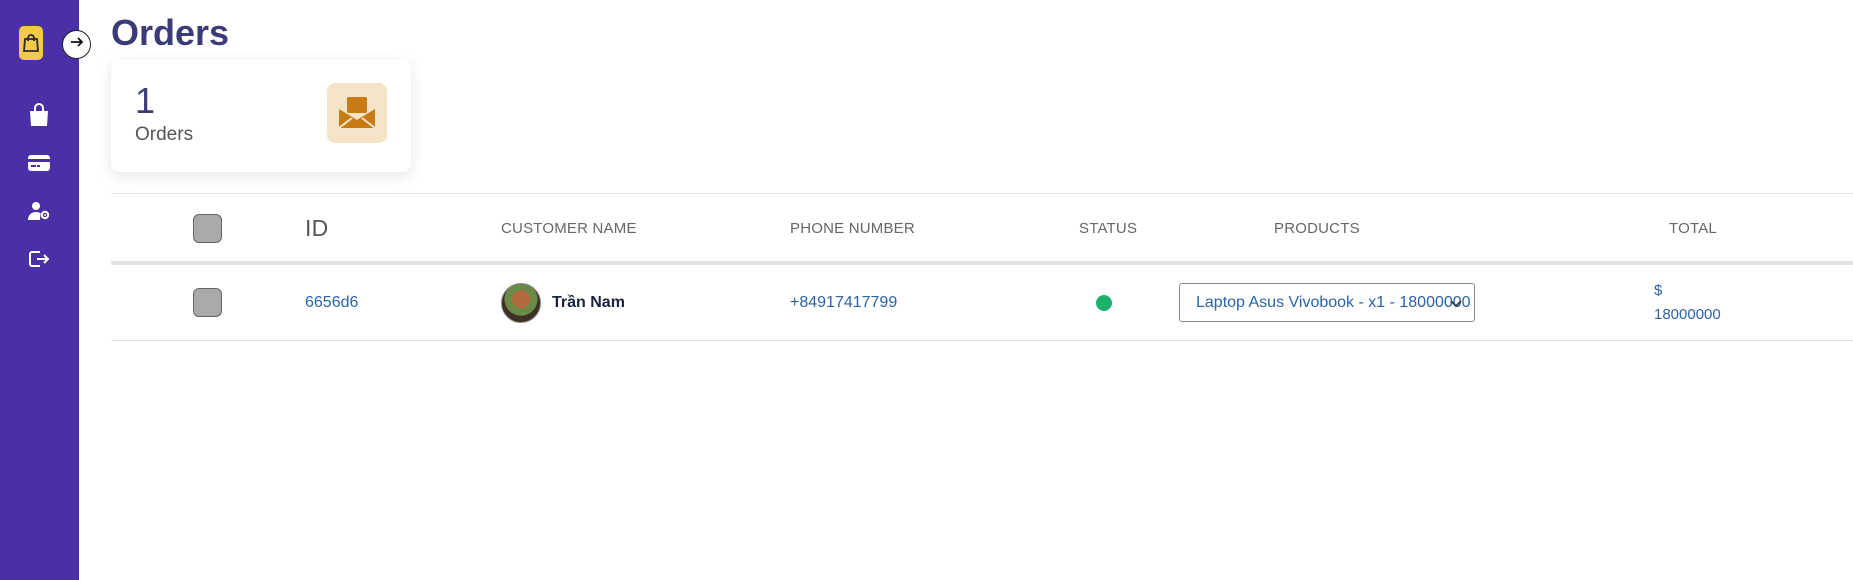  I want to click on bag-icon, so click(39, 117).